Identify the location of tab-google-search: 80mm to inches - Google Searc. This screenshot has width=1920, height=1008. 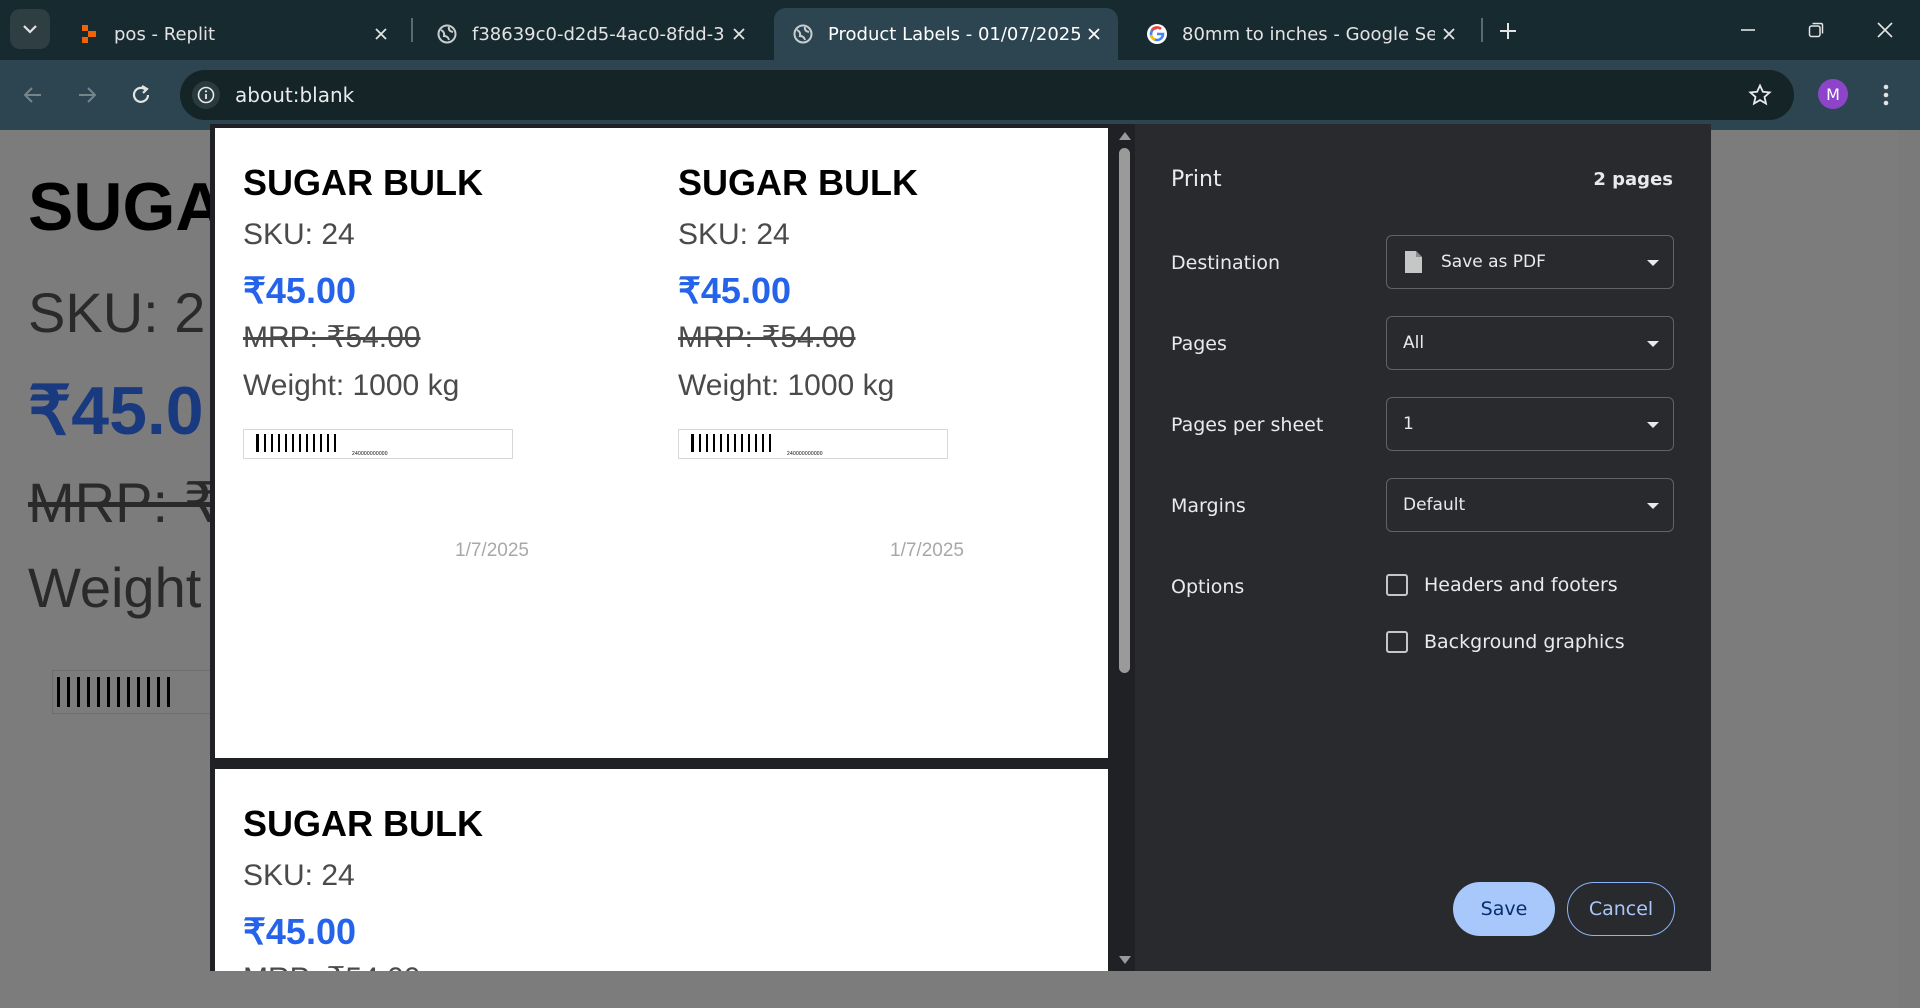
(1300, 34).